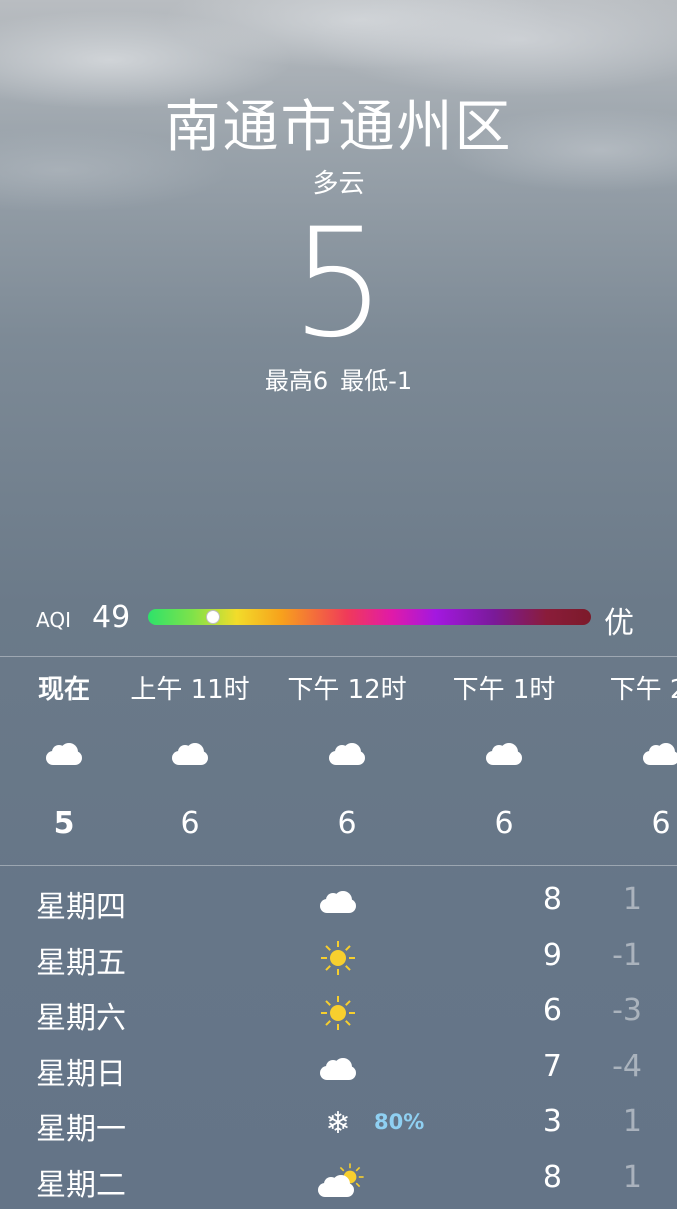  I want to click on current-temperature: 5, so click(338, 284).